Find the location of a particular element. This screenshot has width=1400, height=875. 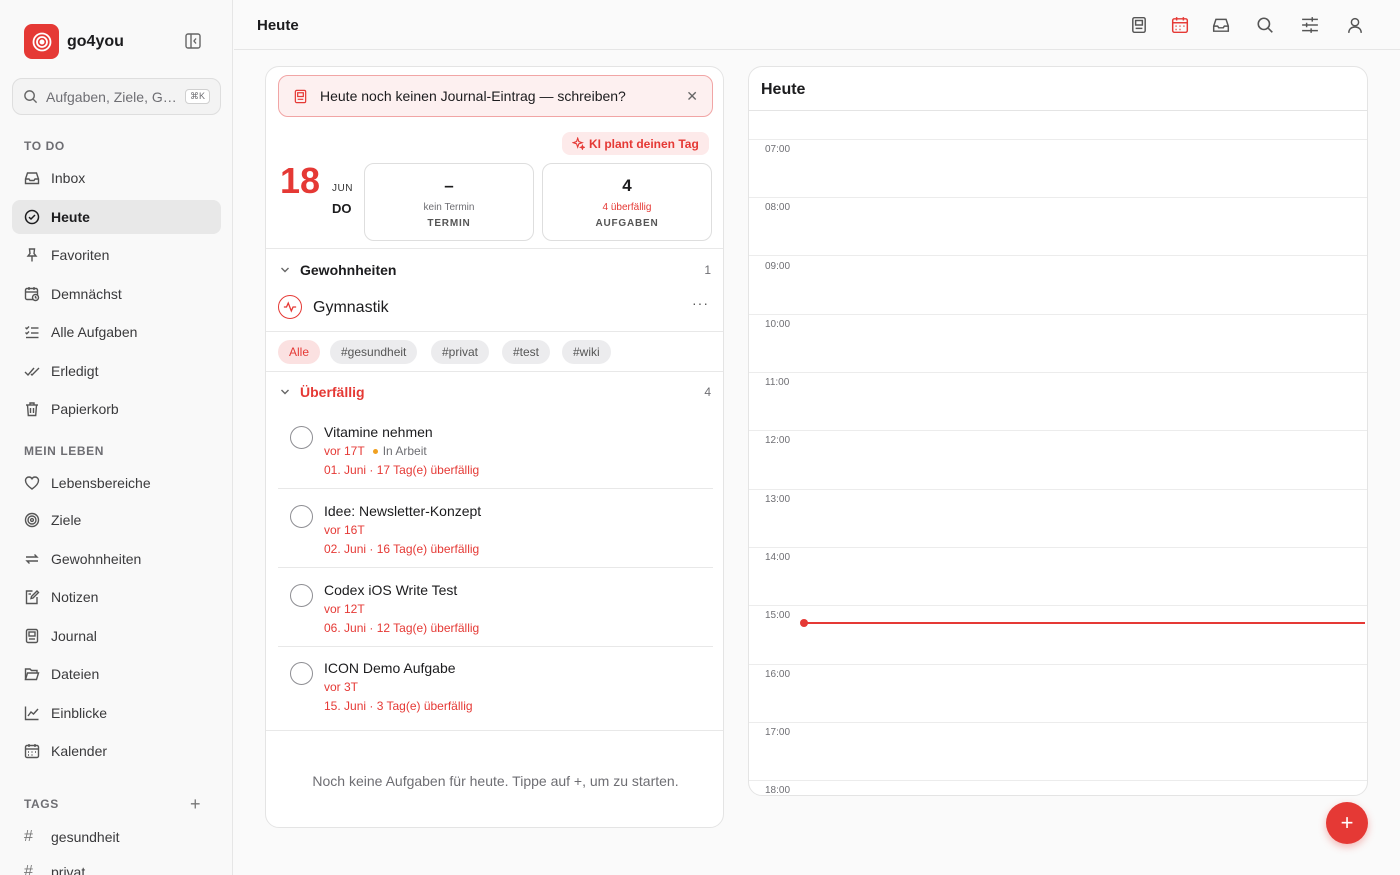

hour-label: 18:00 is located at coordinates (778, 790).